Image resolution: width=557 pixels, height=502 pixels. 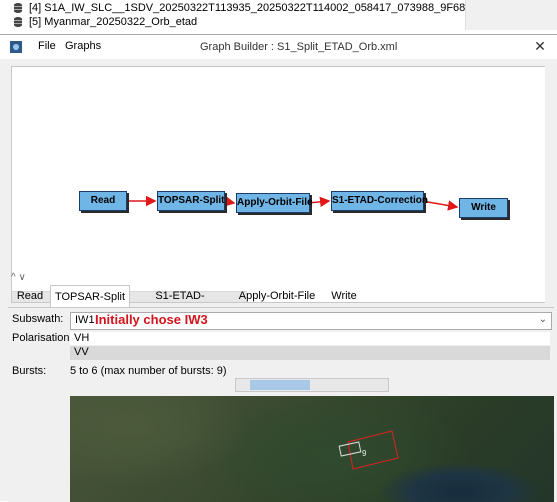 I want to click on polarisation-item-vh: VH, so click(x=310, y=338).